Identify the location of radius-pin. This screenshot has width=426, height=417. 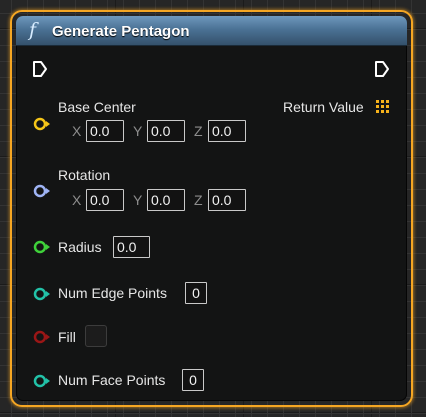
(42, 247).